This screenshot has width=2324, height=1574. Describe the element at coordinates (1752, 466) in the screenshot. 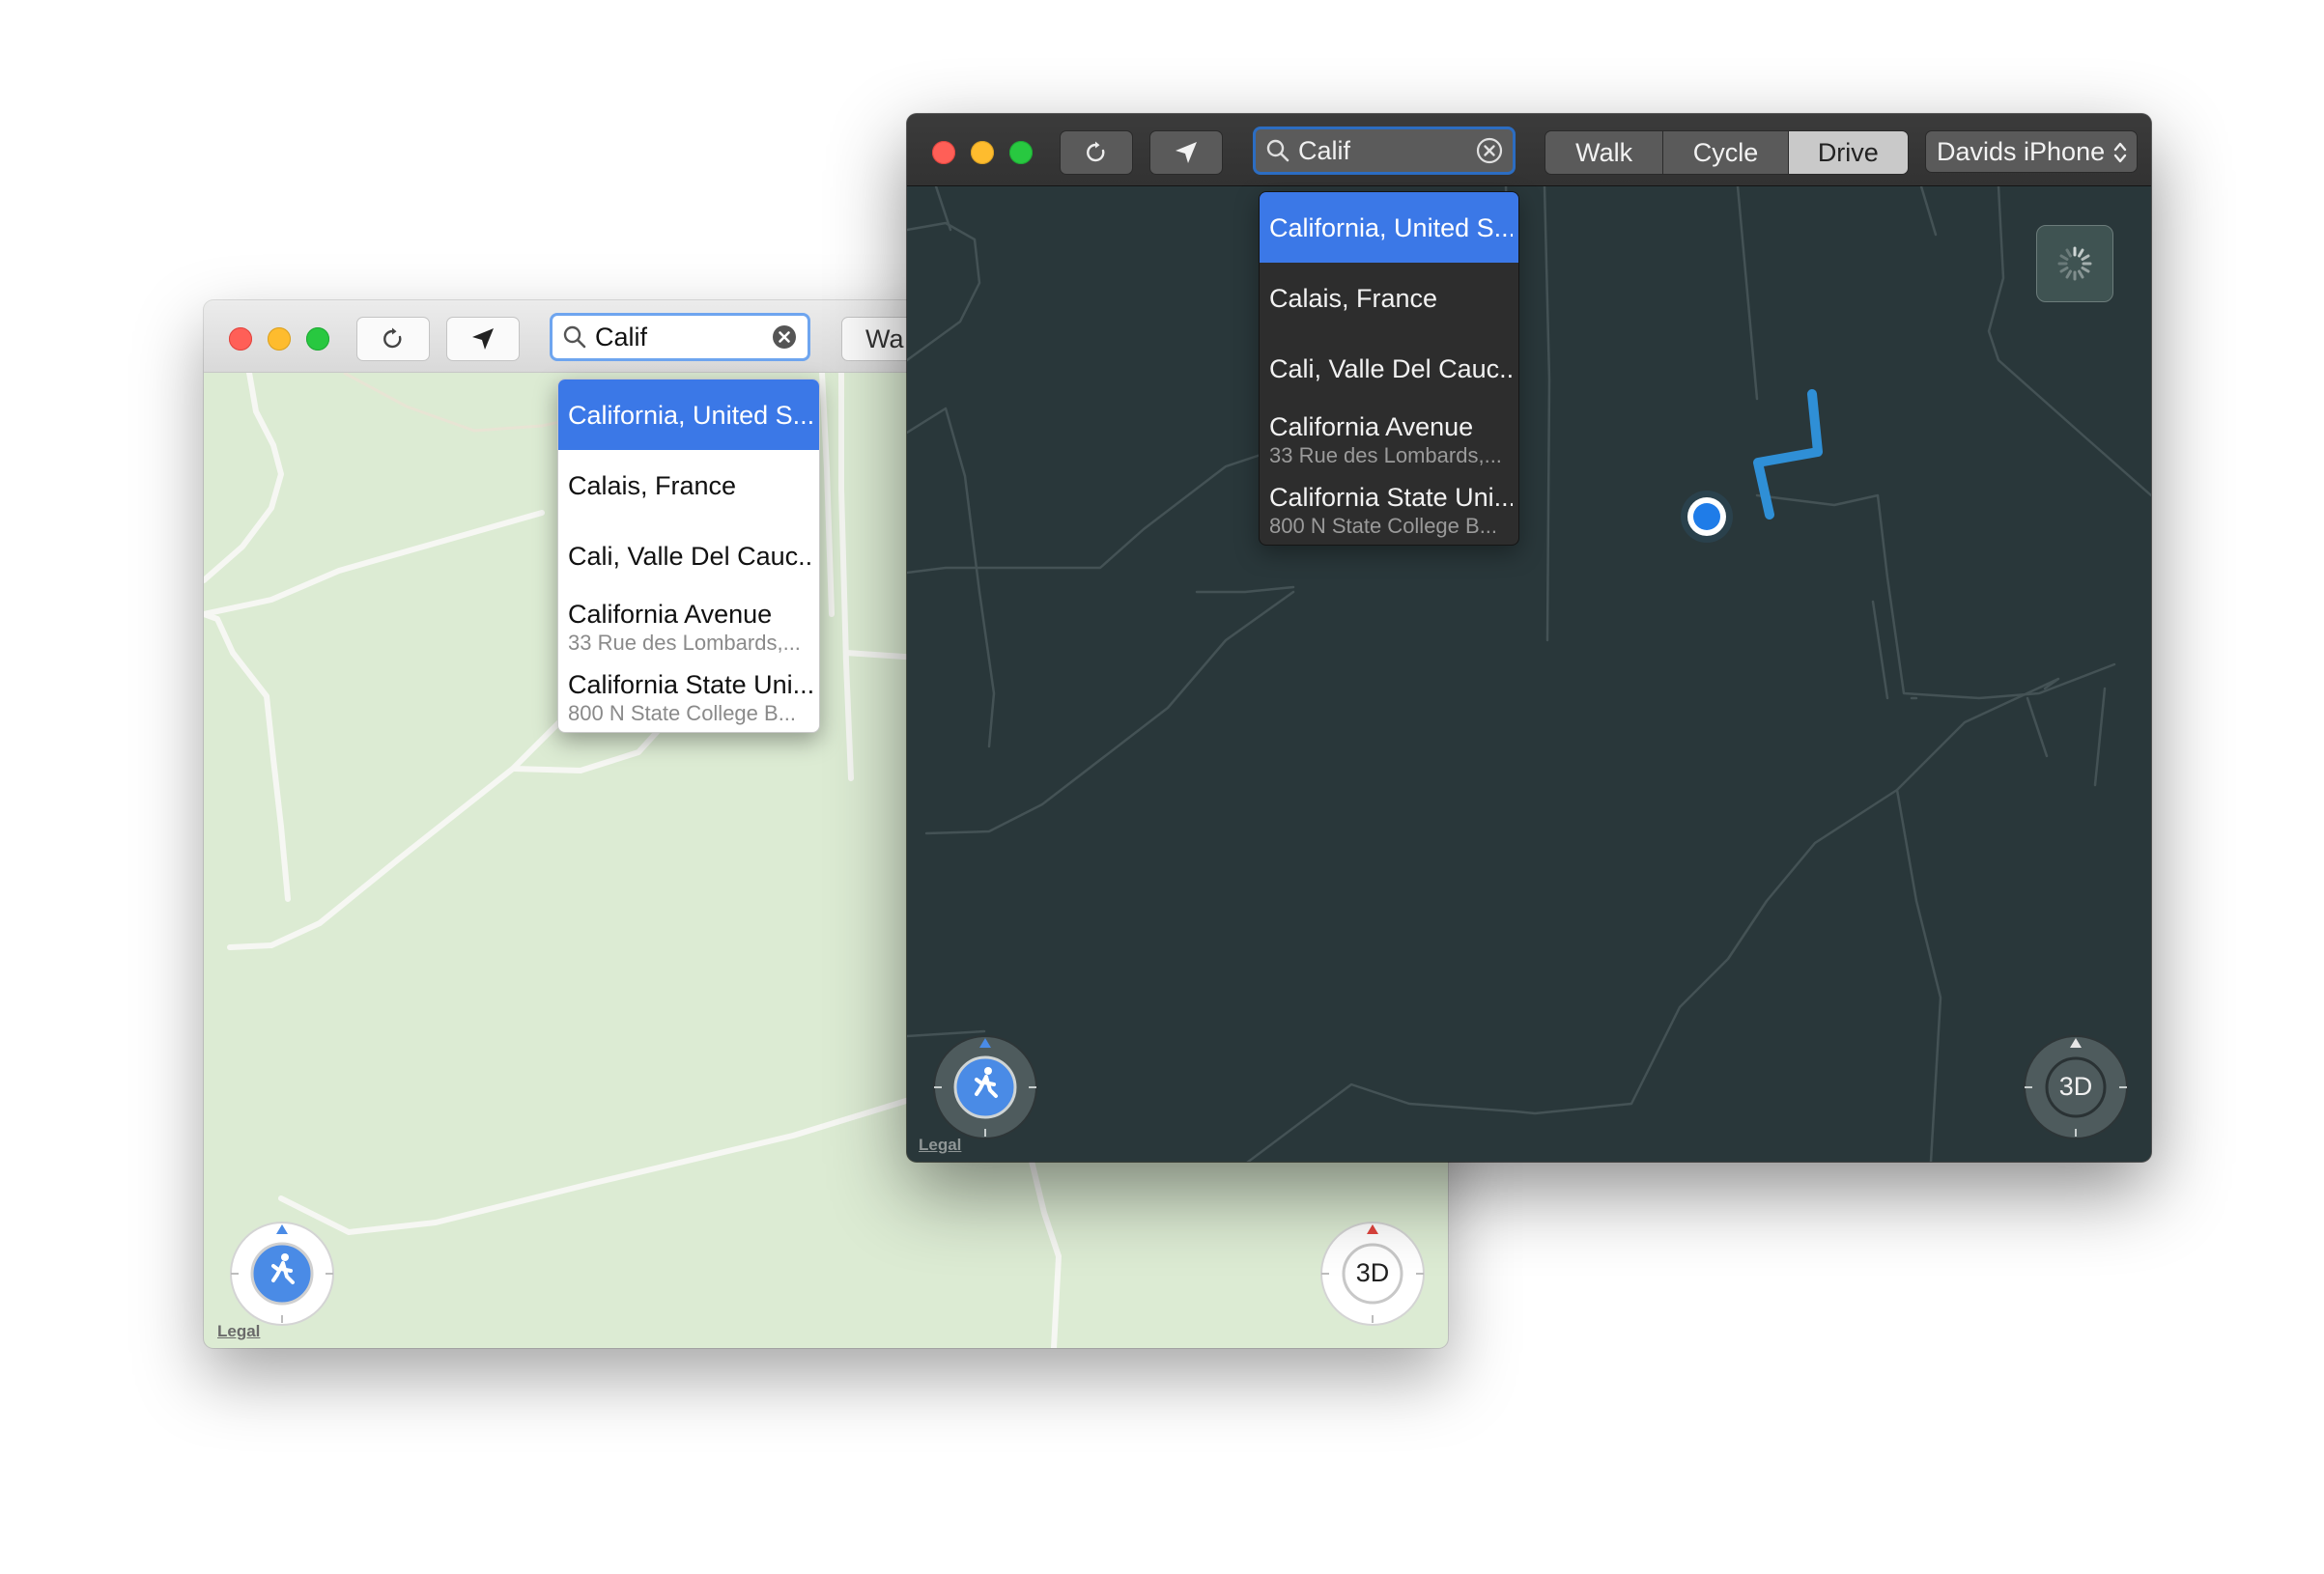

I see `route-overlay` at that location.